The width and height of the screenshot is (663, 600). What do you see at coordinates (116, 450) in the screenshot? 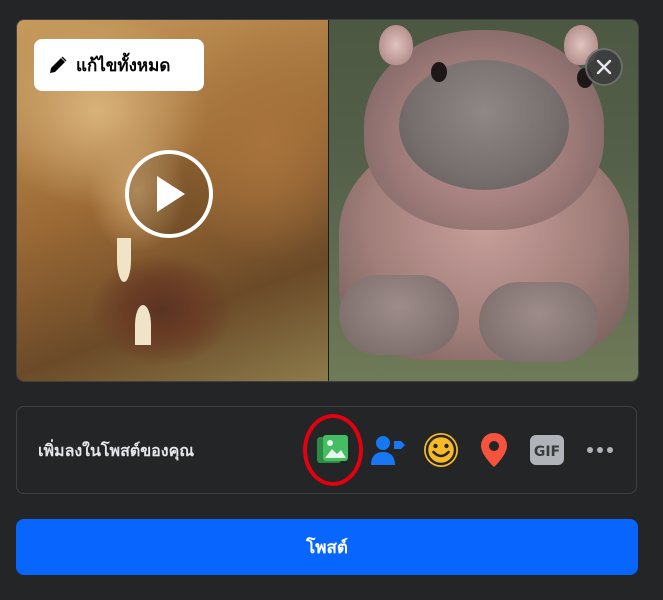
I see `add-to-post-label: เพิ่มลงในโพสต์ของคุณ` at bounding box center [116, 450].